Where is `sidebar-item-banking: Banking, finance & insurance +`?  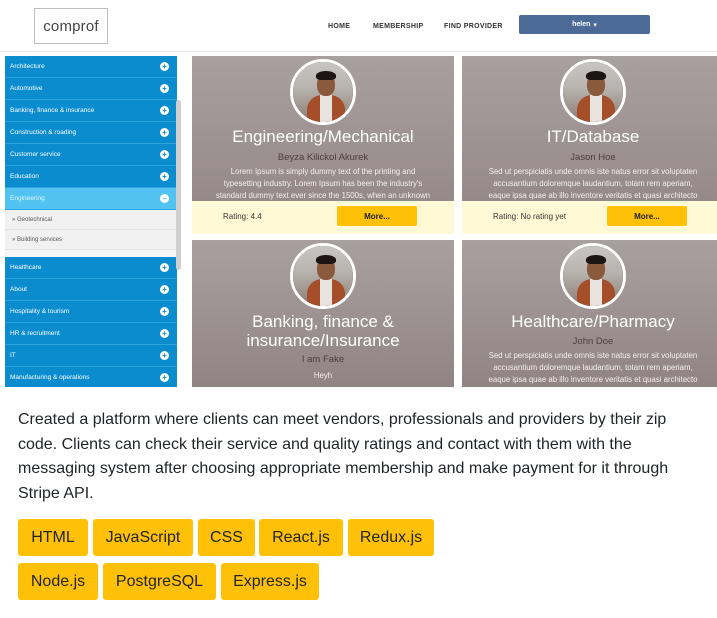 sidebar-item-banking: Banking, finance & insurance + is located at coordinates (91, 111).